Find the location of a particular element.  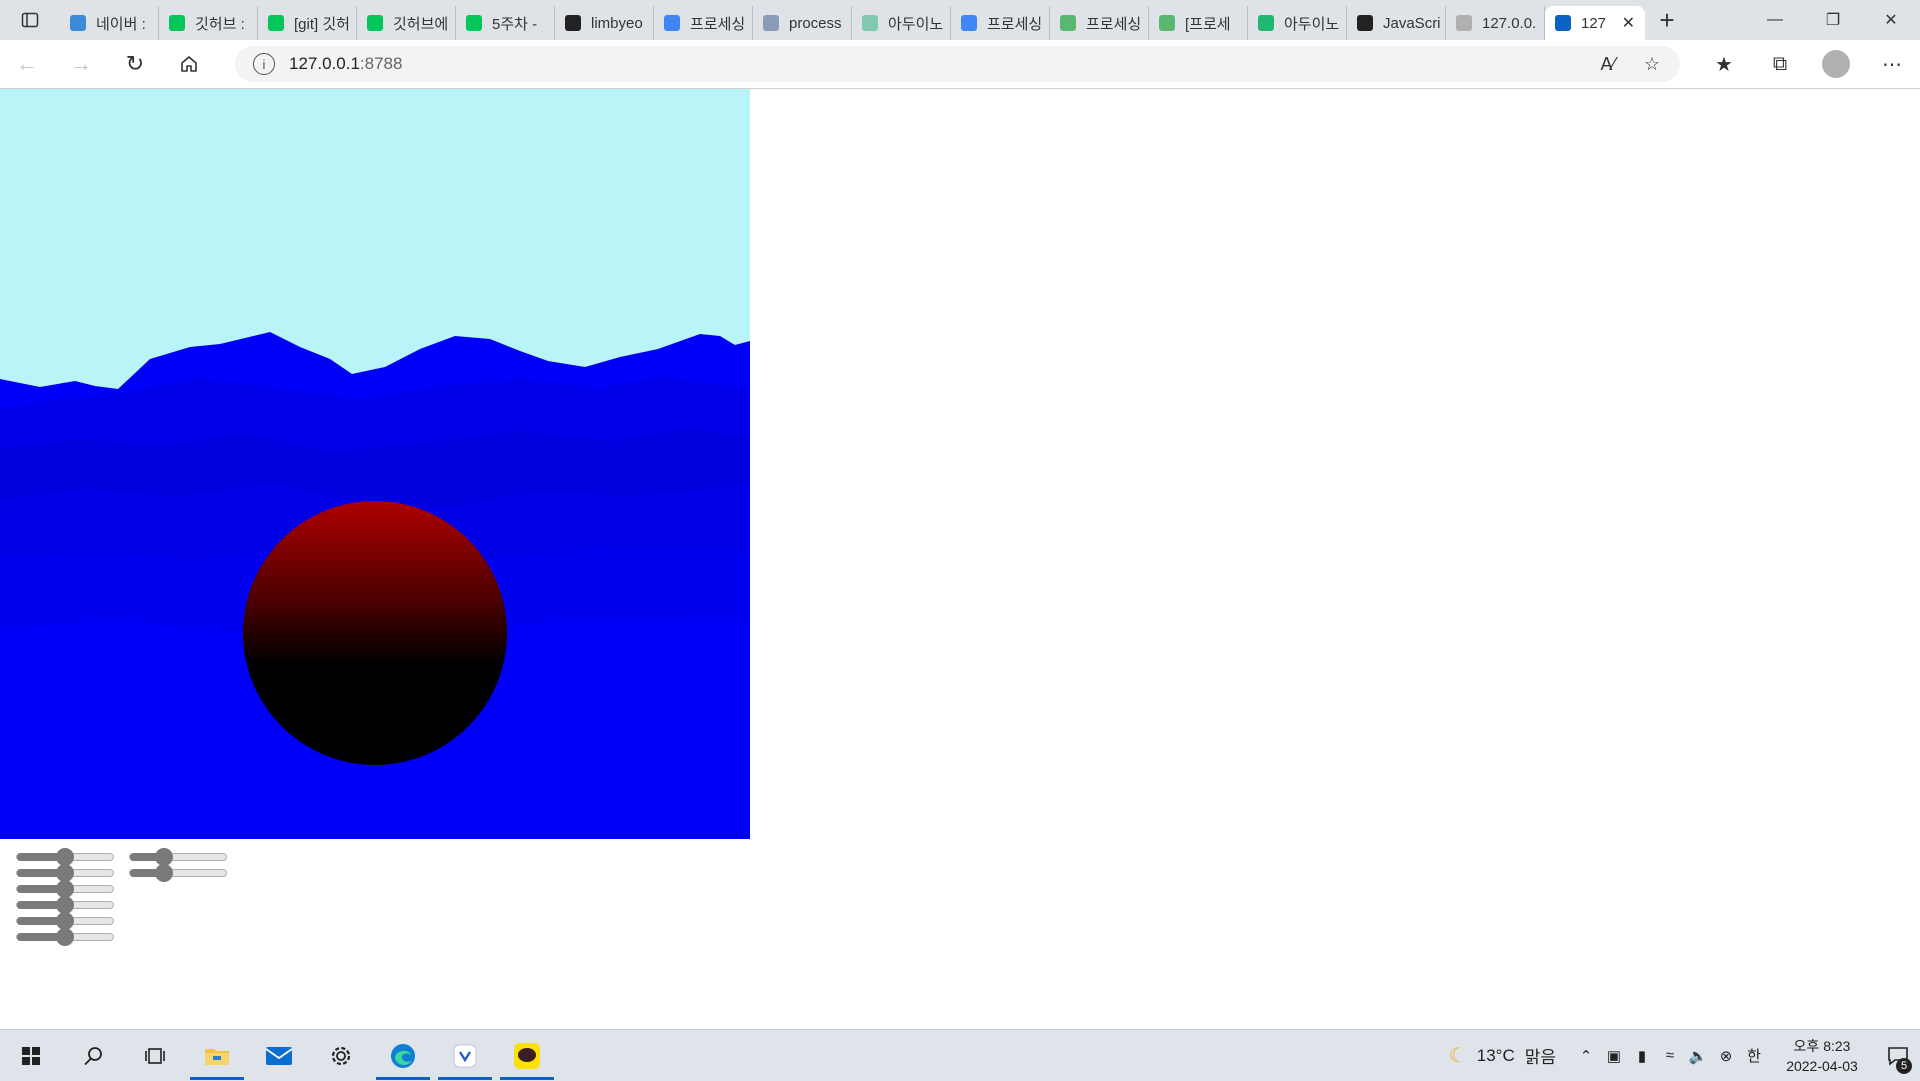

page-icon is located at coordinates (1563, 23).